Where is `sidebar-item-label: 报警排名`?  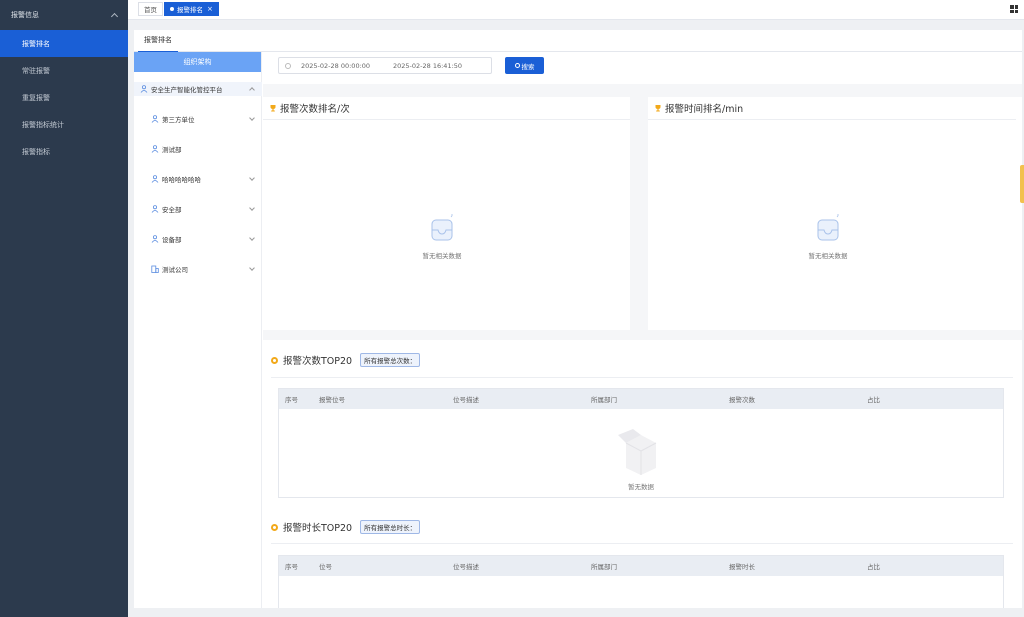
sidebar-item-label: 报警排名 is located at coordinates (36, 43).